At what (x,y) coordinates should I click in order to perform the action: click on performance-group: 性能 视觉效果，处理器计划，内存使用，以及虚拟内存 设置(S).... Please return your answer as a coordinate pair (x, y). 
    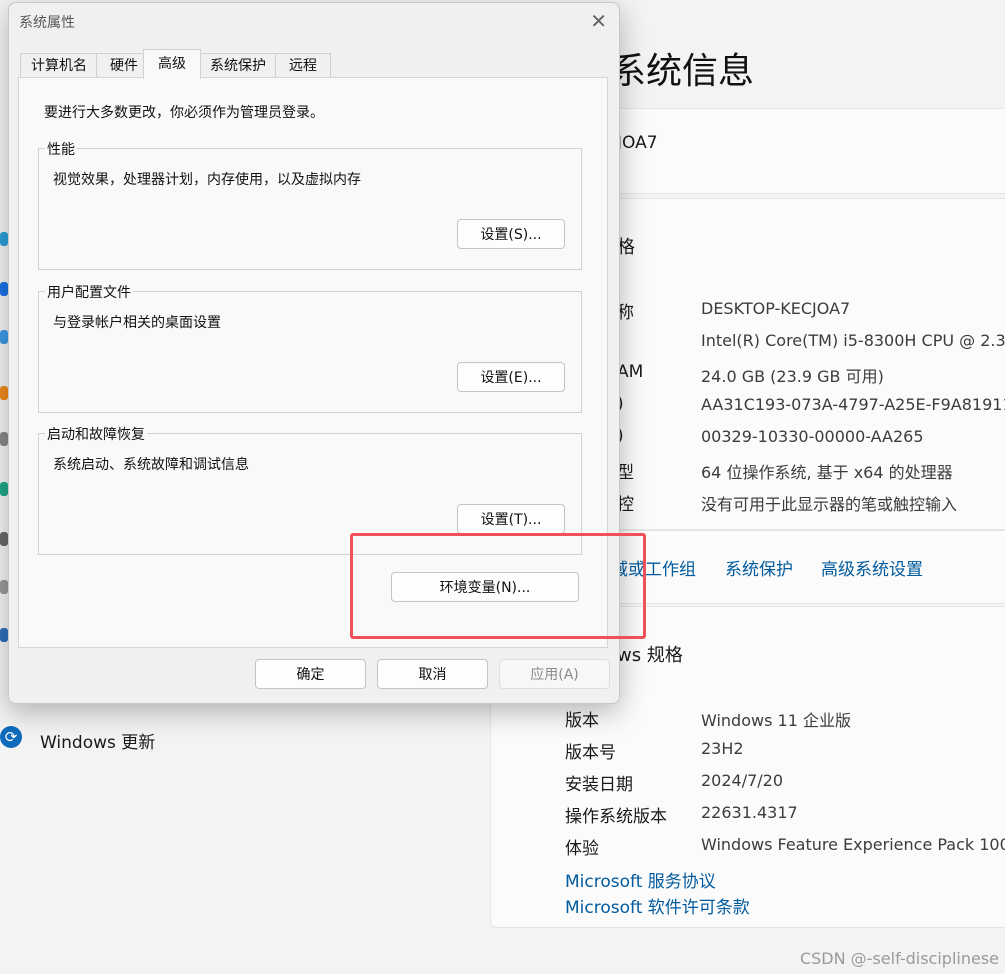
    Looking at the image, I should click on (310, 204).